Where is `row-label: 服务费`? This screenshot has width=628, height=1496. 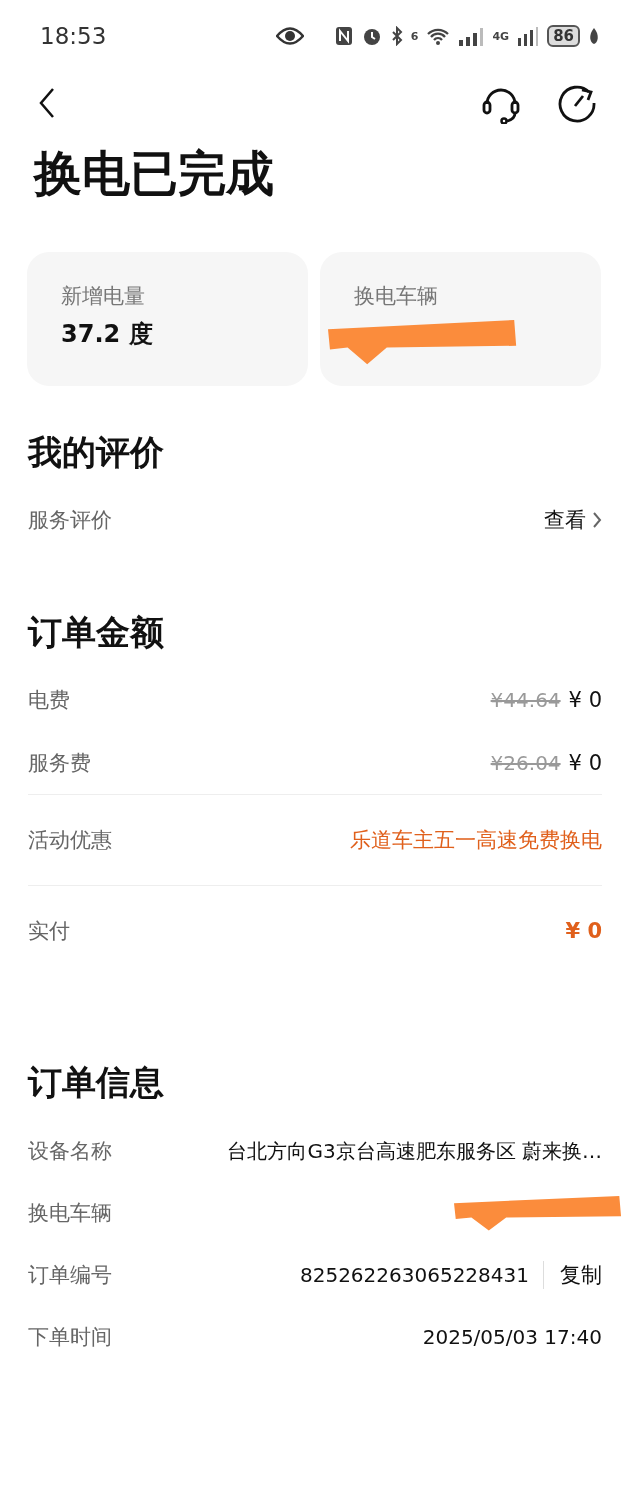
row-label: 服务费 is located at coordinates (59, 763).